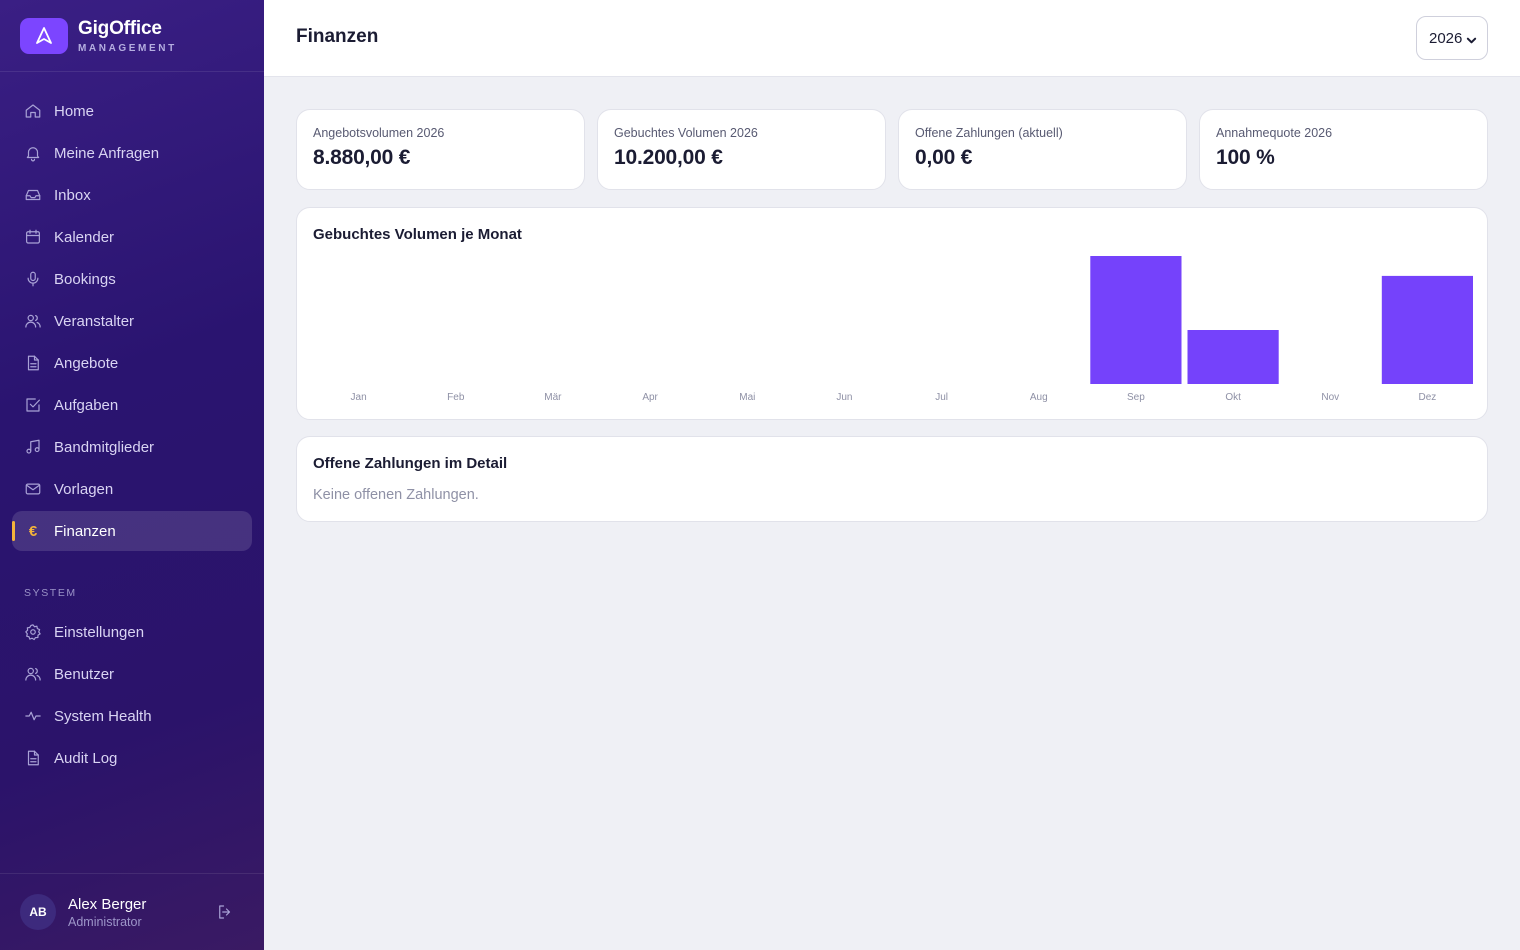  Describe the element at coordinates (1039, 397) in the screenshot. I see `tick-label-aug: Aug` at that location.